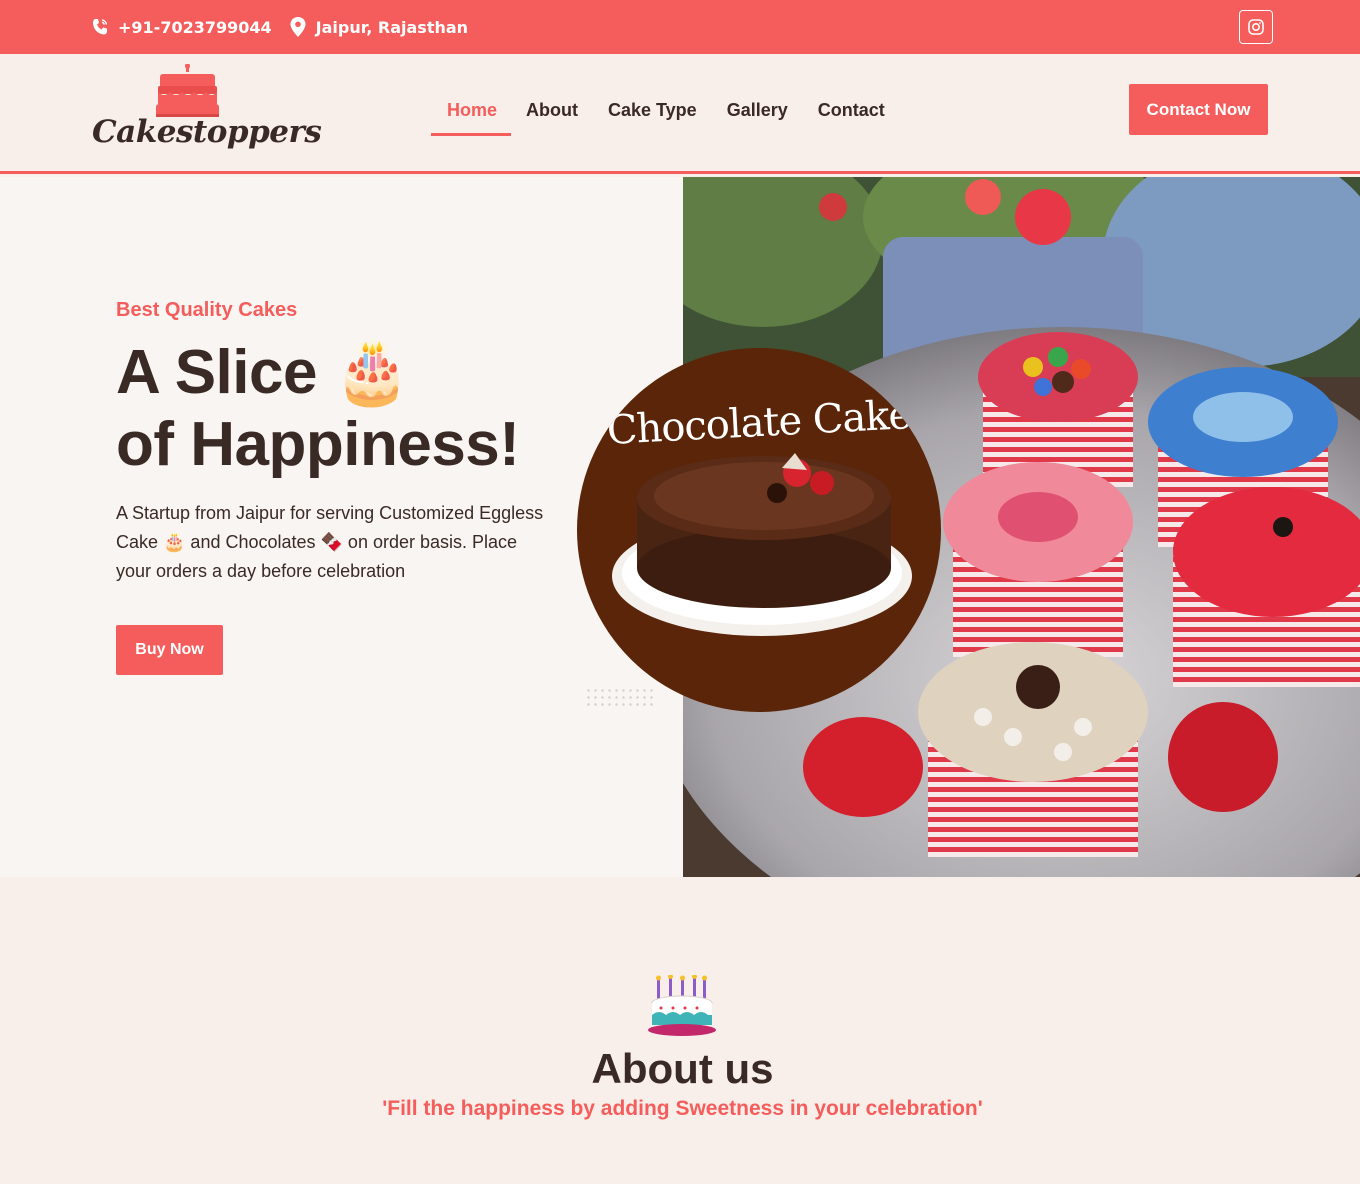 Image resolution: width=1360 pixels, height=1184 pixels. I want to click on main-nav: Home About Cake Type Gallery Contact, so click(665, 110).